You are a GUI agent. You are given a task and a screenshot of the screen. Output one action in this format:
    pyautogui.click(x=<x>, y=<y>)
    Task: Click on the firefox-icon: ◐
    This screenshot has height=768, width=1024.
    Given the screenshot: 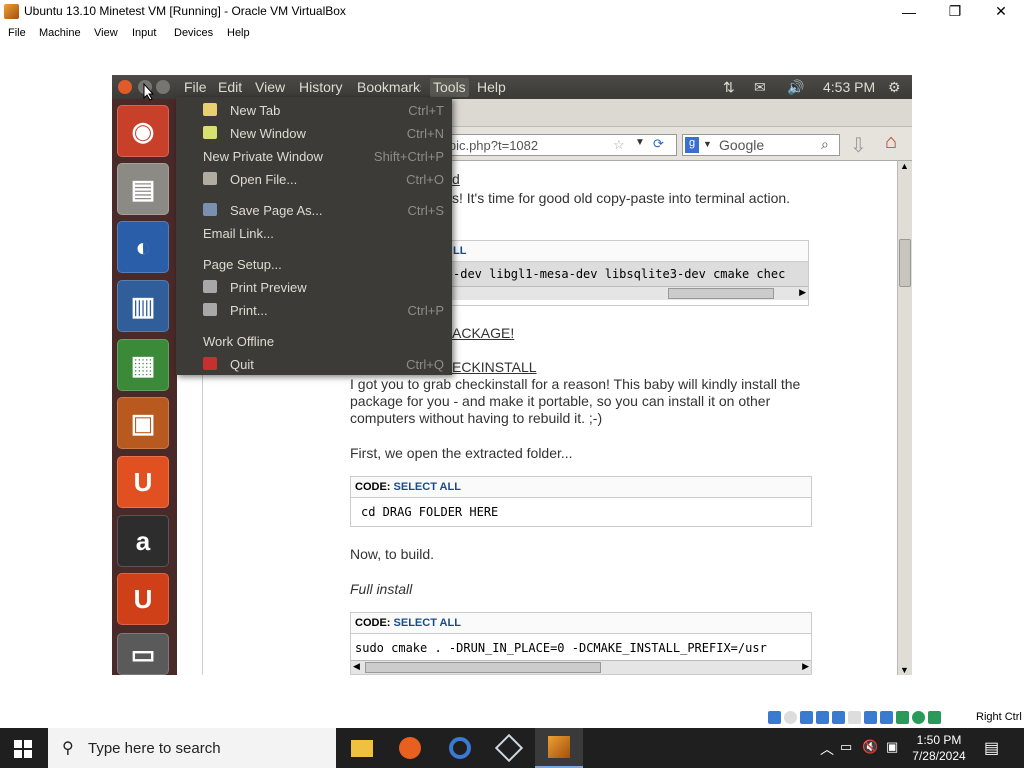 What is the action you would take?
    pyautogui.click(x=143, y=247)
    